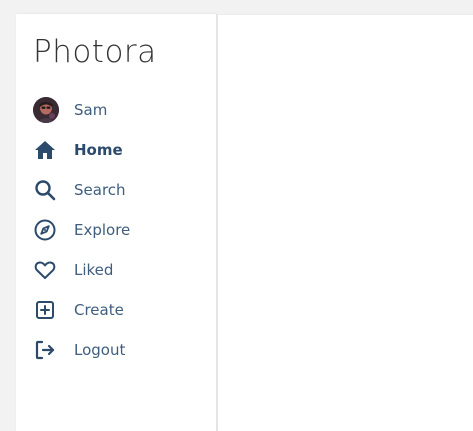 This screenshot has width=473, height=431. Describe the element at coordinates (98, 150) in the screenshot. I see `sidebar-item-label: Home` at that location.